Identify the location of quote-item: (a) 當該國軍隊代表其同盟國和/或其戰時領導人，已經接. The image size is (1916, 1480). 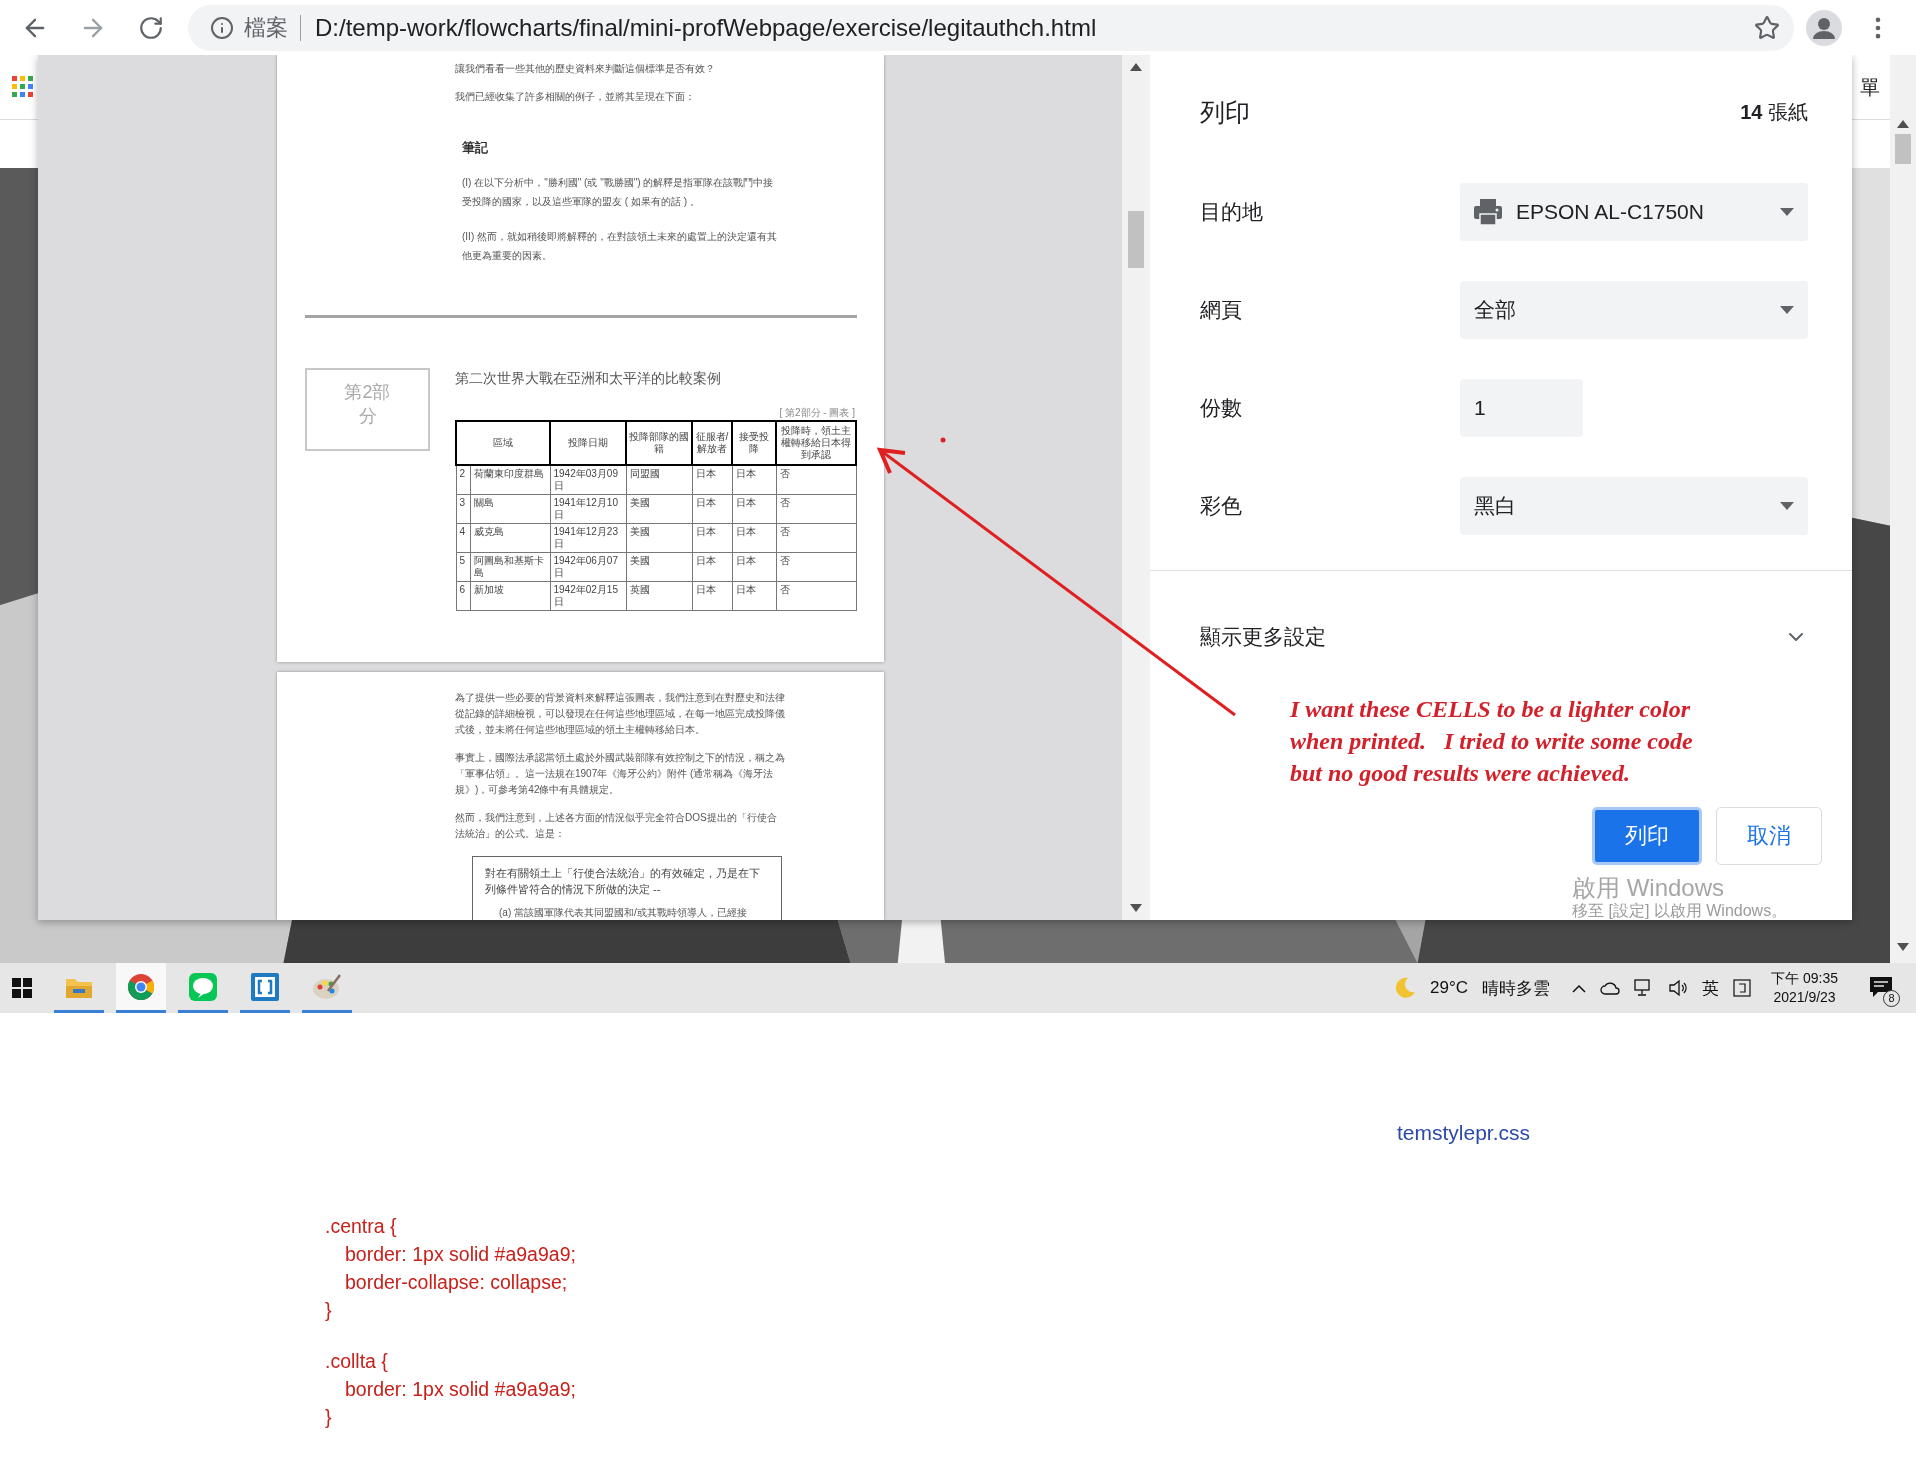
(623, 913).